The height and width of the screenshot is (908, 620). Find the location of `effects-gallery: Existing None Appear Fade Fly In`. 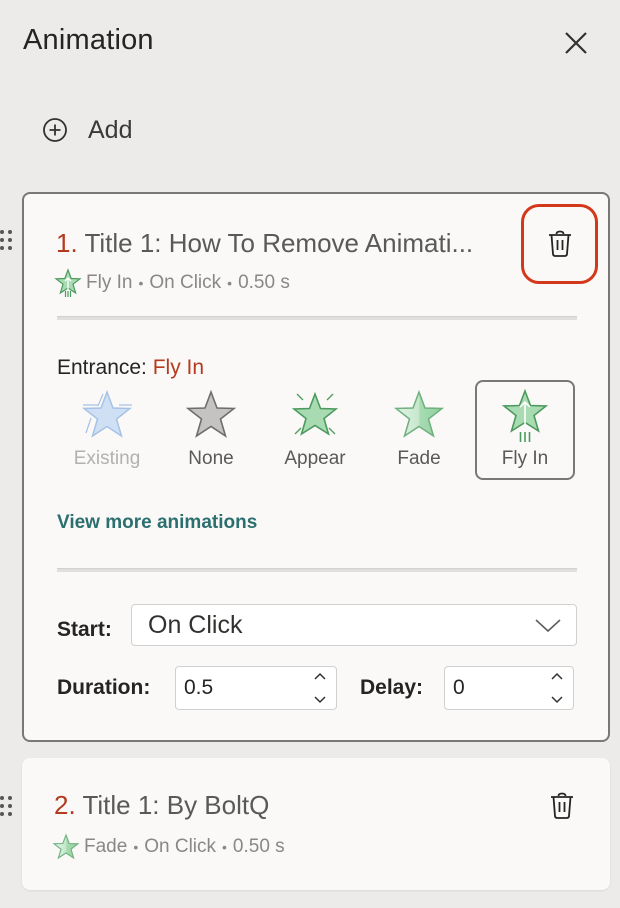

effects-gallery: Existing None Appear Fade Fly In is located at coordinates (318, 432).